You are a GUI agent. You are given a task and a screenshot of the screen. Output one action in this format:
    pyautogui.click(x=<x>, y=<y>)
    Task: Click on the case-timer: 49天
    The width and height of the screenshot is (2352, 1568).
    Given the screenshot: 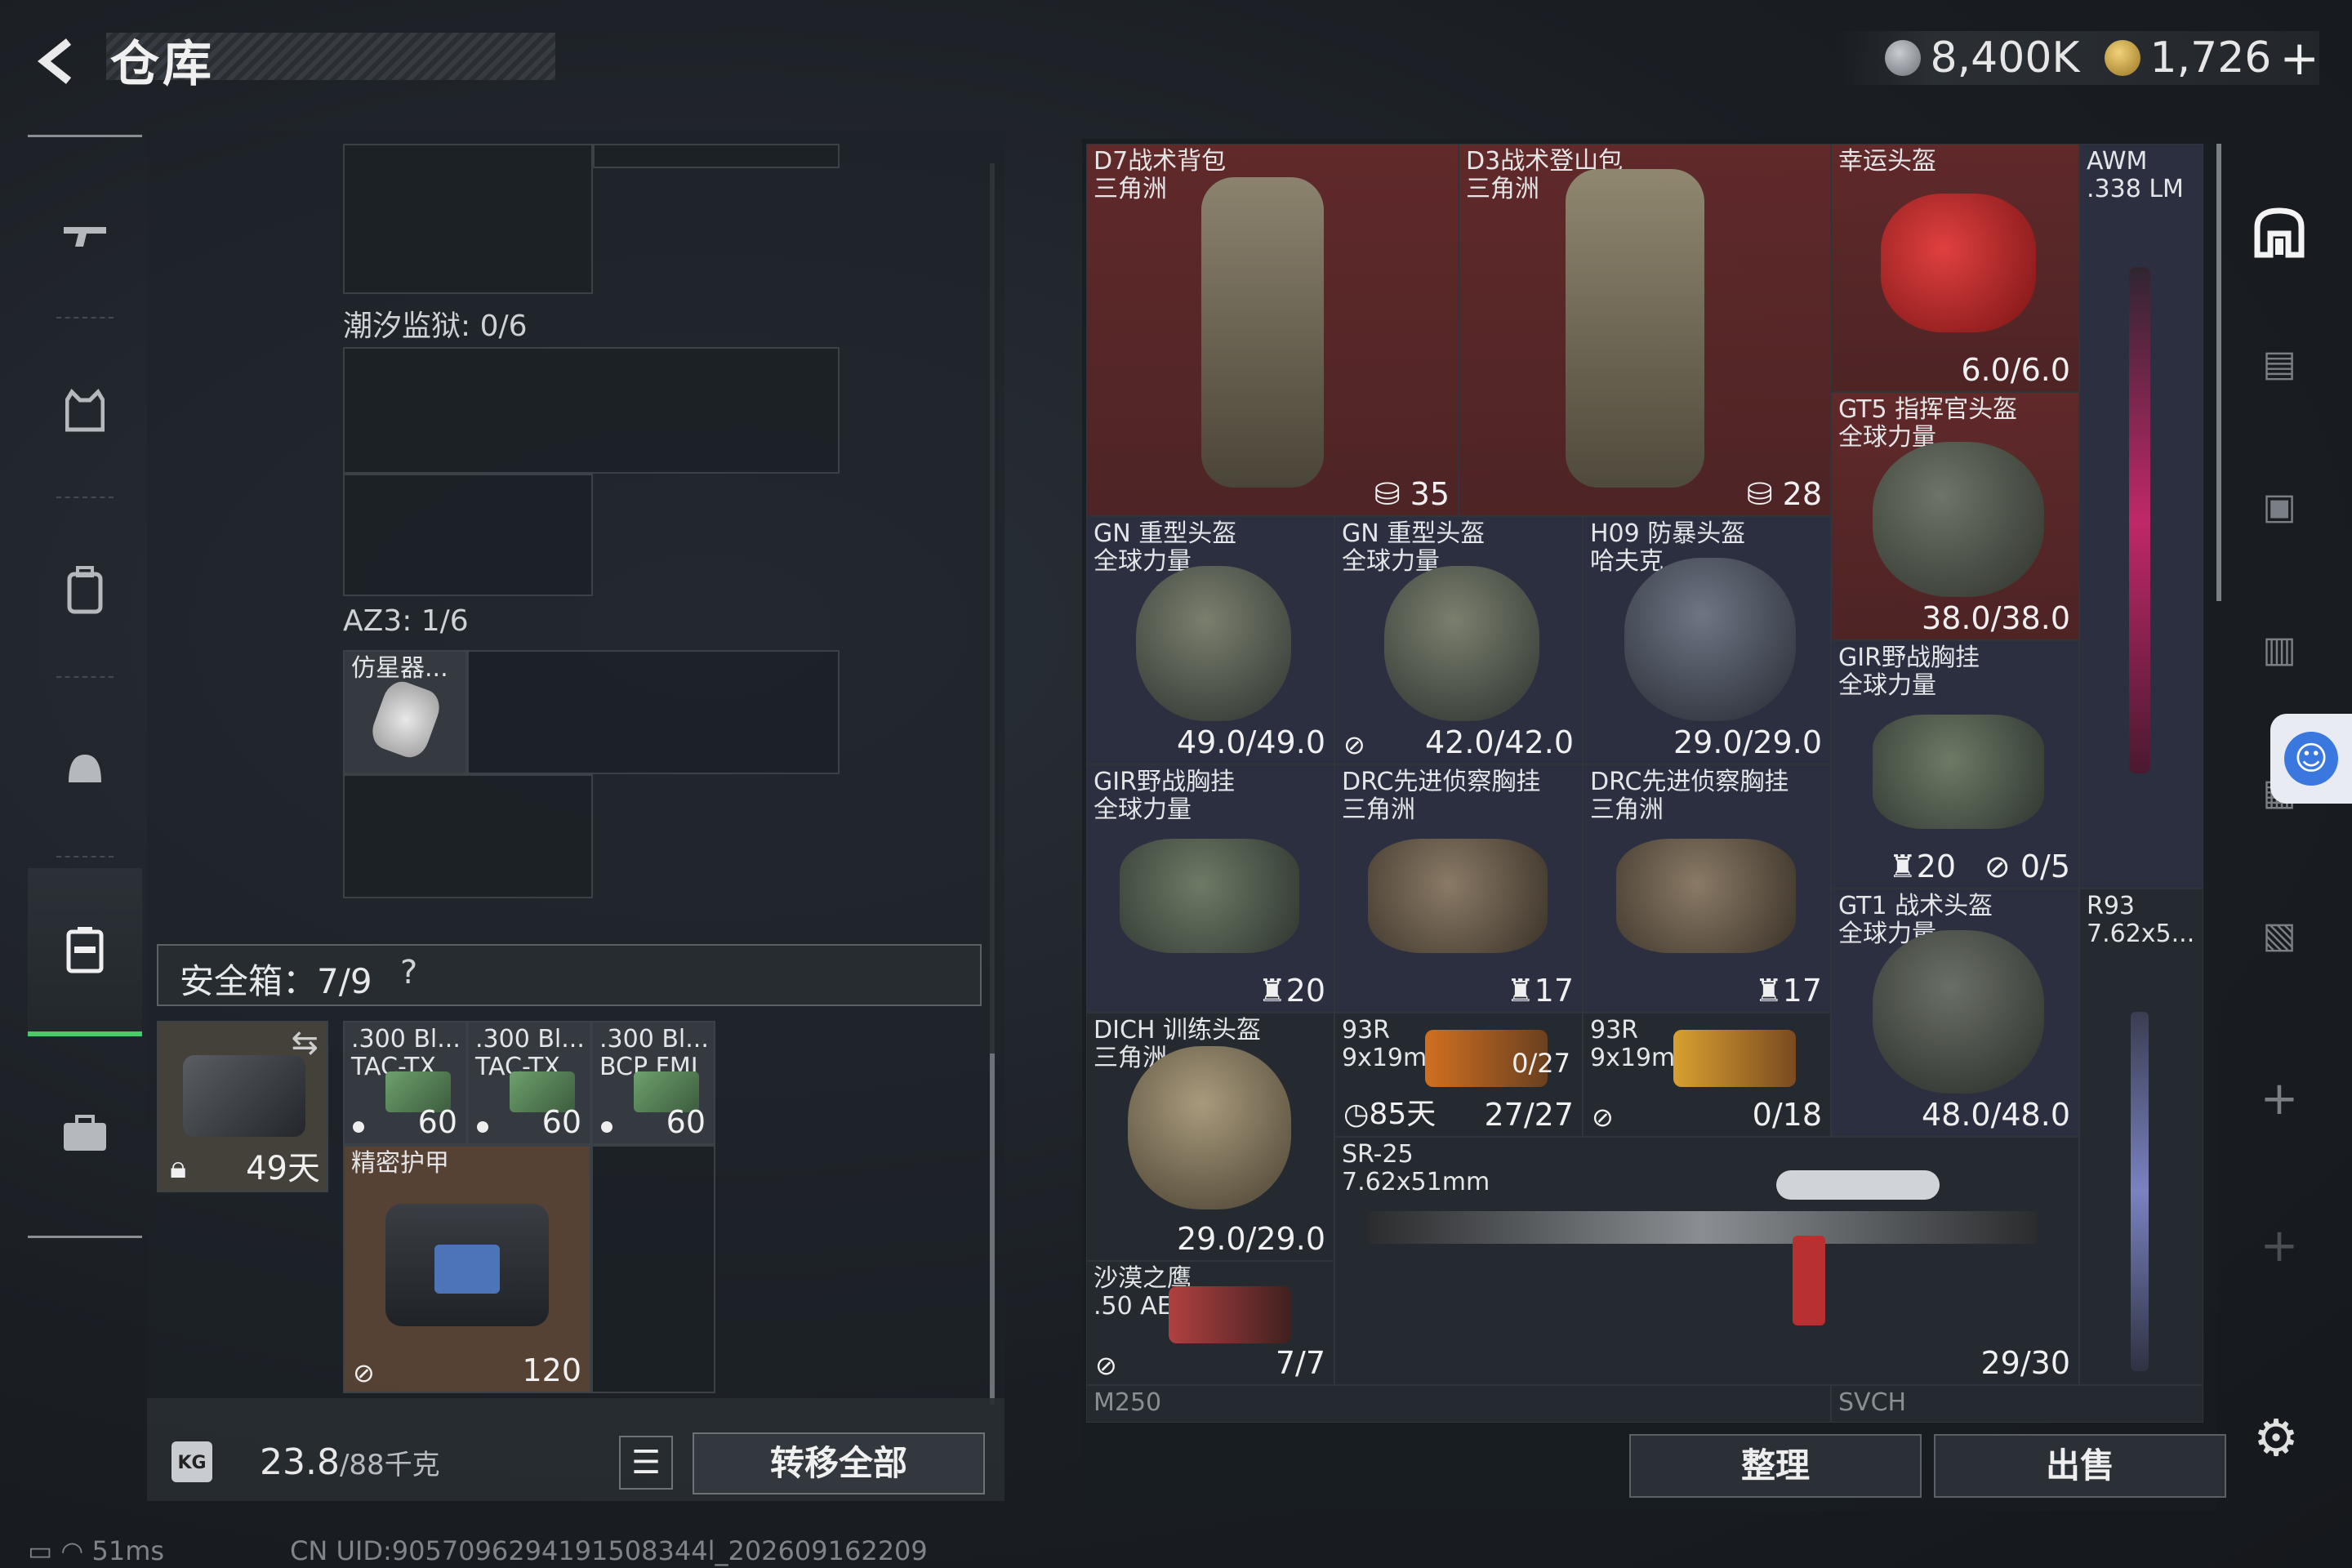 What is the action you would take?
    pyautogui.click(x=283, y=1168)
    